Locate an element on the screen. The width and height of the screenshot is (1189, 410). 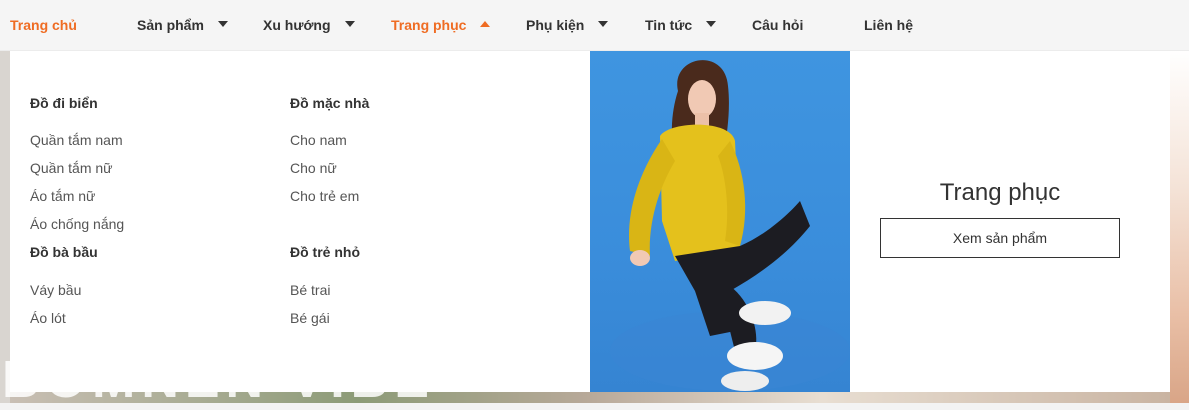
nav-item-contact: Liên hệ is located at coordinates (888, 25).